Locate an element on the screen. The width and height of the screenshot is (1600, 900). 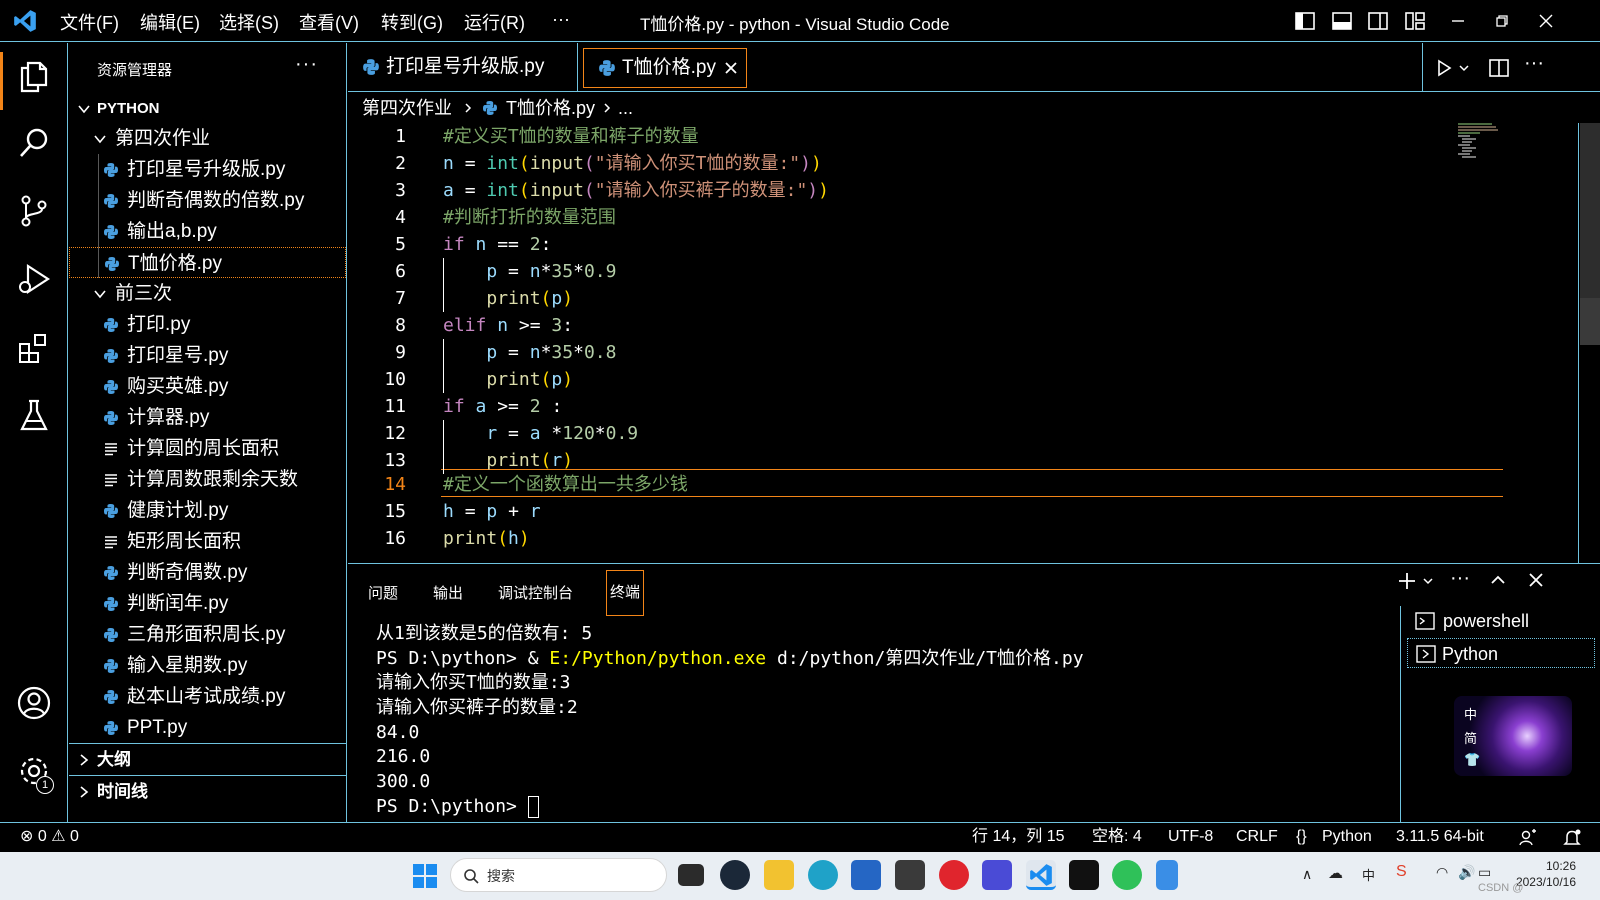
customize-layout-icon is located at coordinates (1415, 21).